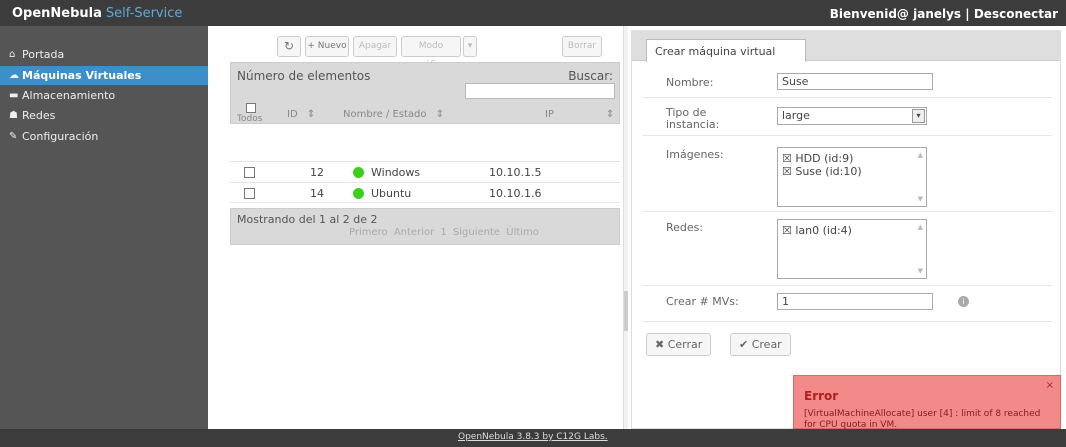 Image resolution: width=1066 pixels, height=447 pixels. Describe the element at coordinates (855, 301) in the screenshot. I see `vm-count-field: 1` at that location.